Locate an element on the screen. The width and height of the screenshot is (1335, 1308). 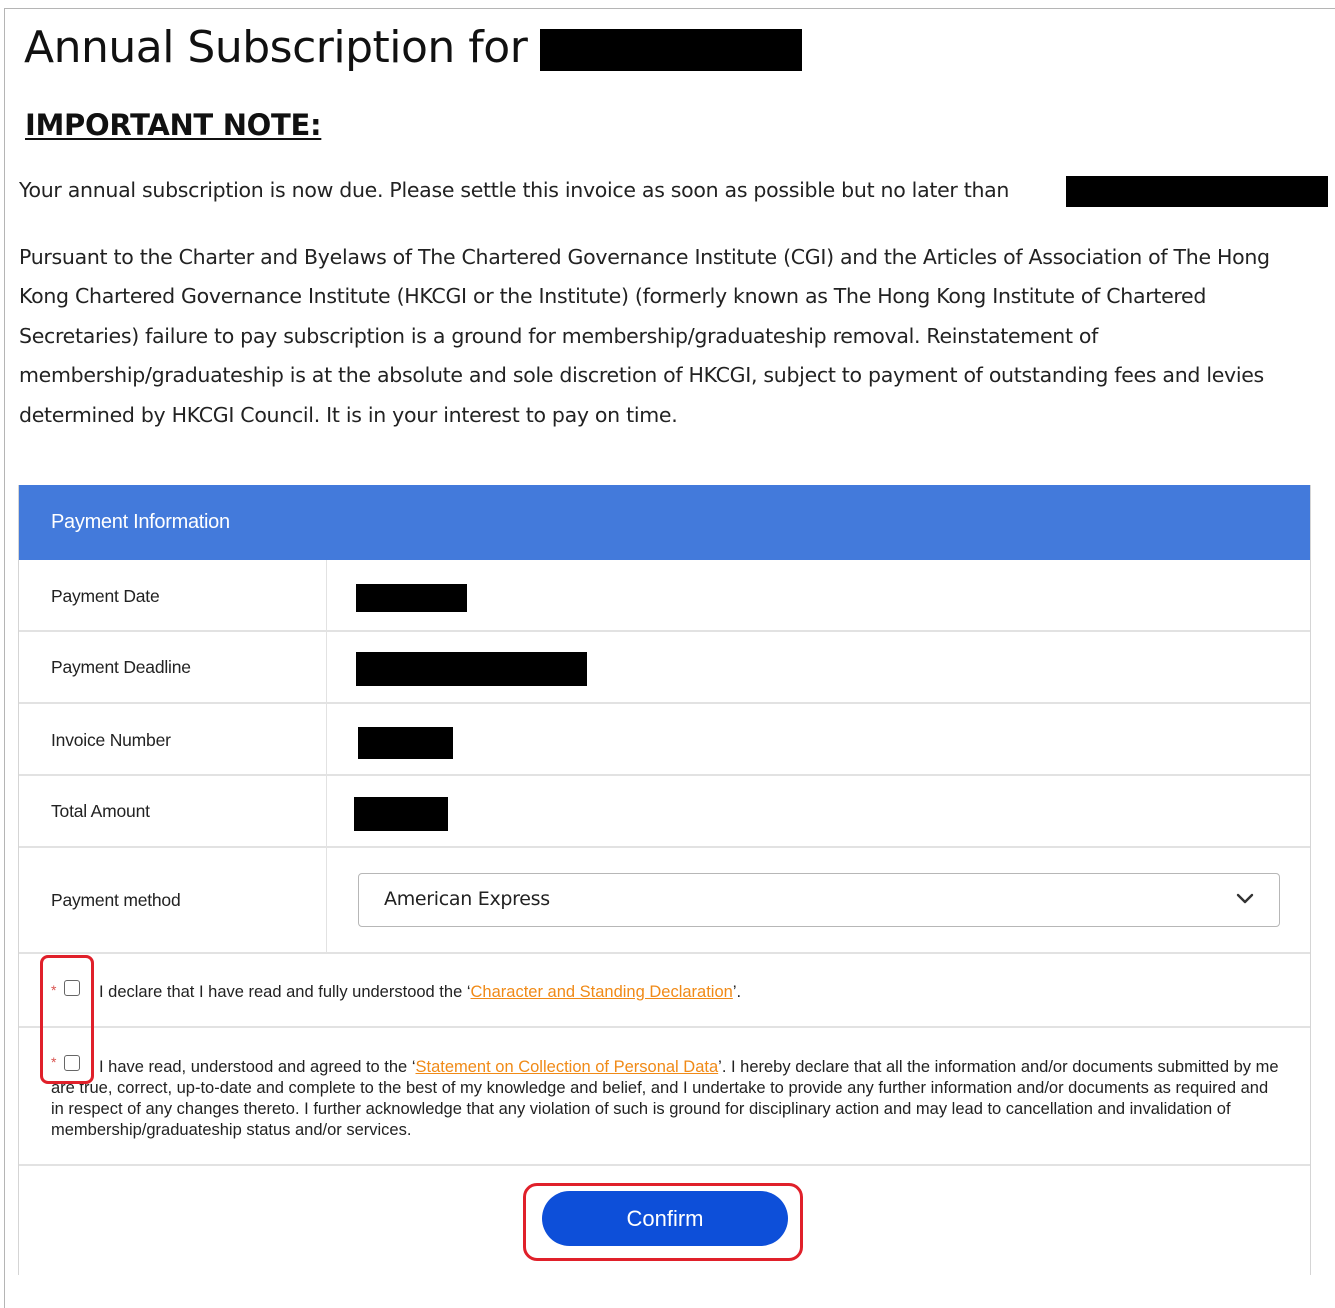
total-amount-row: Total Amount is located at coordinates (664, 812).